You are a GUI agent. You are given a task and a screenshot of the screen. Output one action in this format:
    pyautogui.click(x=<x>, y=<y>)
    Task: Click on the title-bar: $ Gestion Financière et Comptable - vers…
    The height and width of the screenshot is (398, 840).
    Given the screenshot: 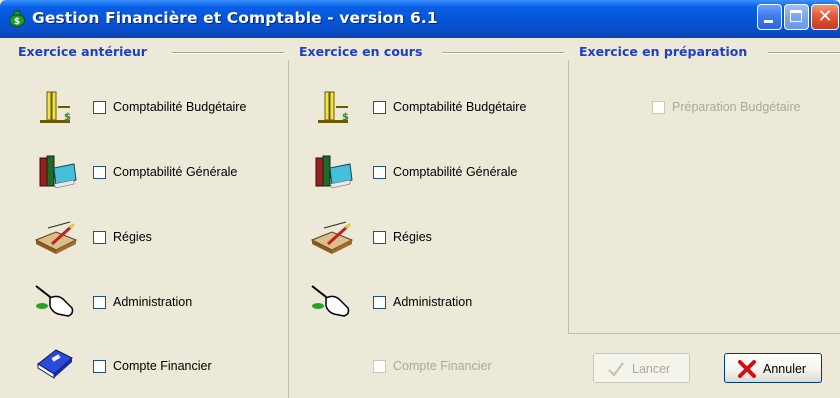 What is the action you would take?
    pyautogui.click(x=420, y=19)
    